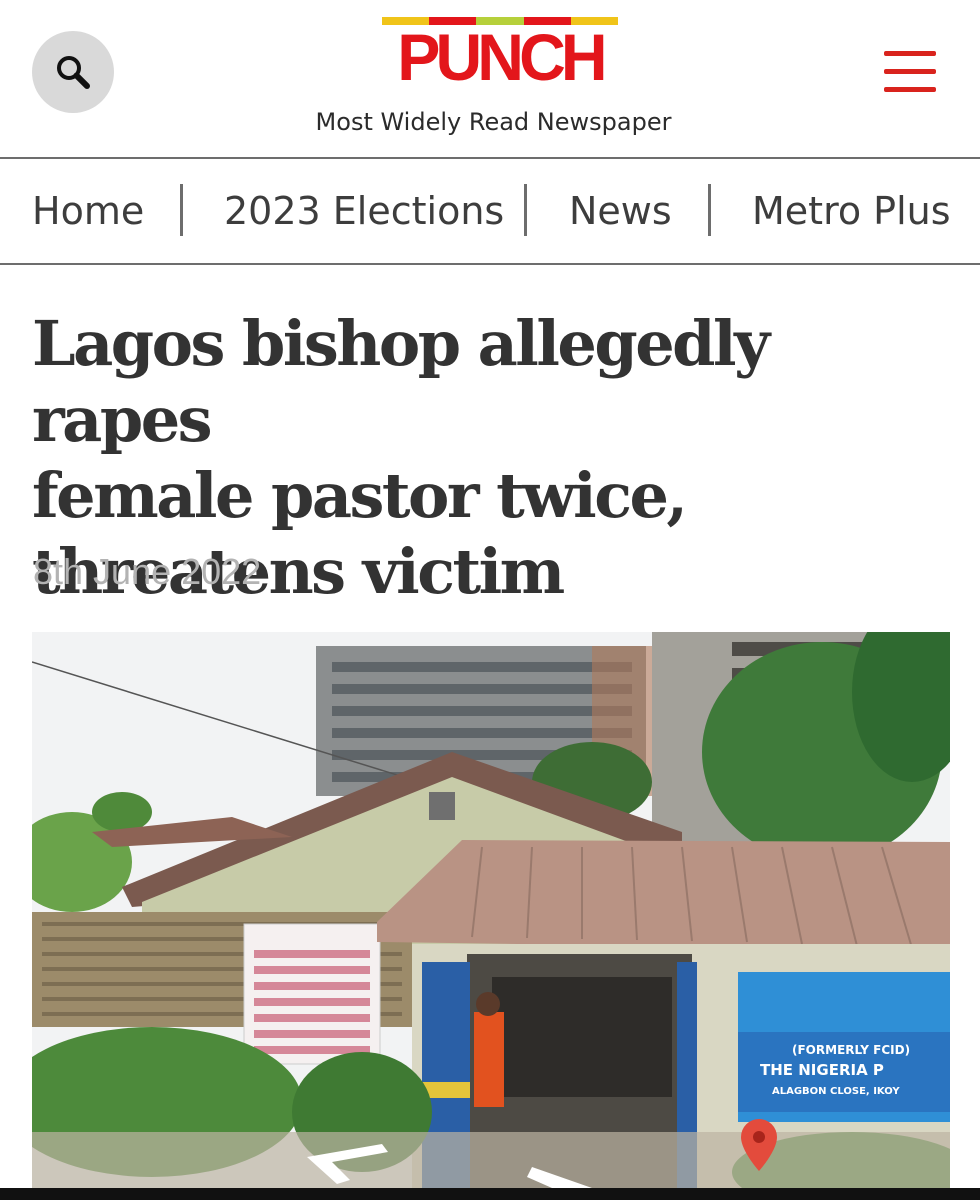  What do you see at coordinates (88, 211) in the screenshot?
I see `nav-item-home: Home` at bounding box center [88, 211].